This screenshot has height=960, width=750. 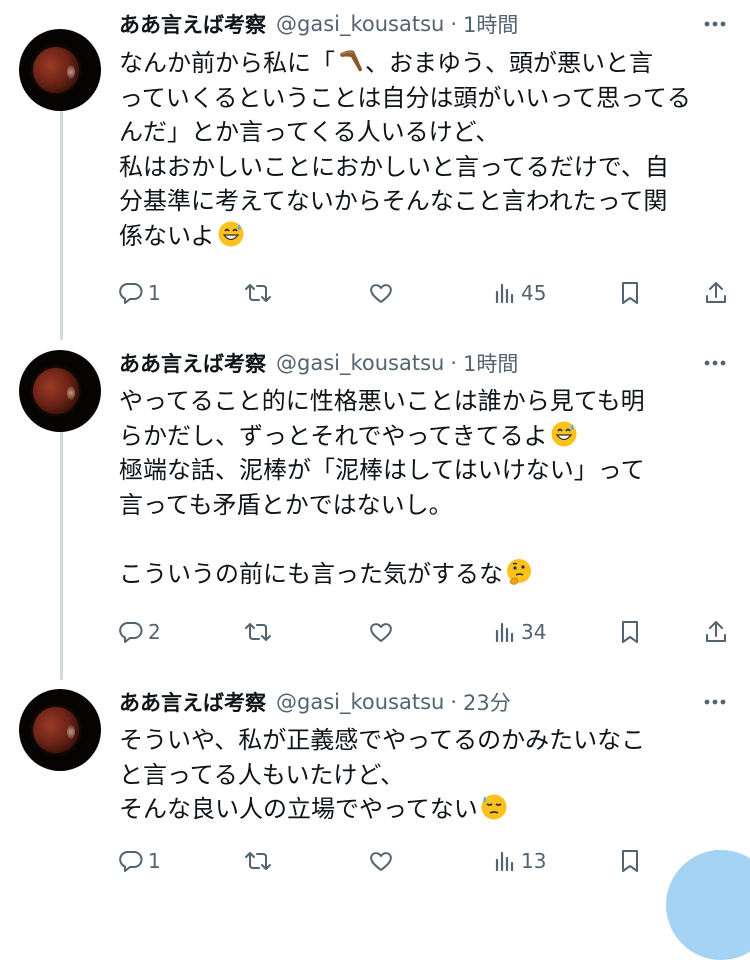 What do you see at coordinates (394, 166) in the screenshot?
I see `text-line: 私はおかしいことにおかしいと言ってるだけで、自` at bounding box center [394, 166].